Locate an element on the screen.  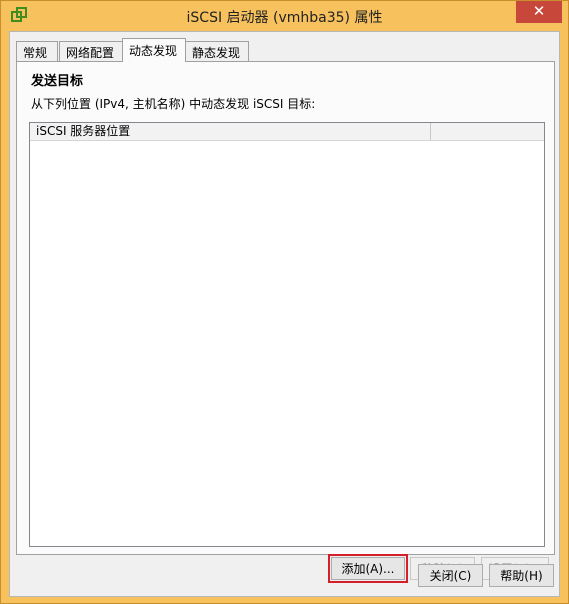
close-button: 关闭(C) is located at coordinates (450, 575).